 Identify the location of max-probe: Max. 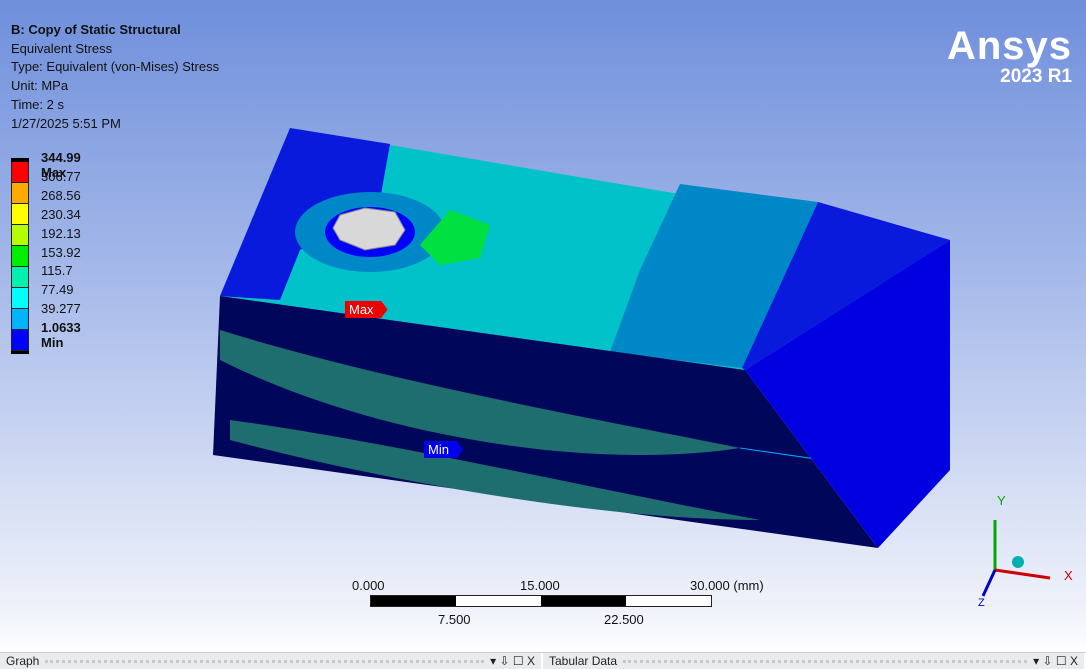
(366, 309).